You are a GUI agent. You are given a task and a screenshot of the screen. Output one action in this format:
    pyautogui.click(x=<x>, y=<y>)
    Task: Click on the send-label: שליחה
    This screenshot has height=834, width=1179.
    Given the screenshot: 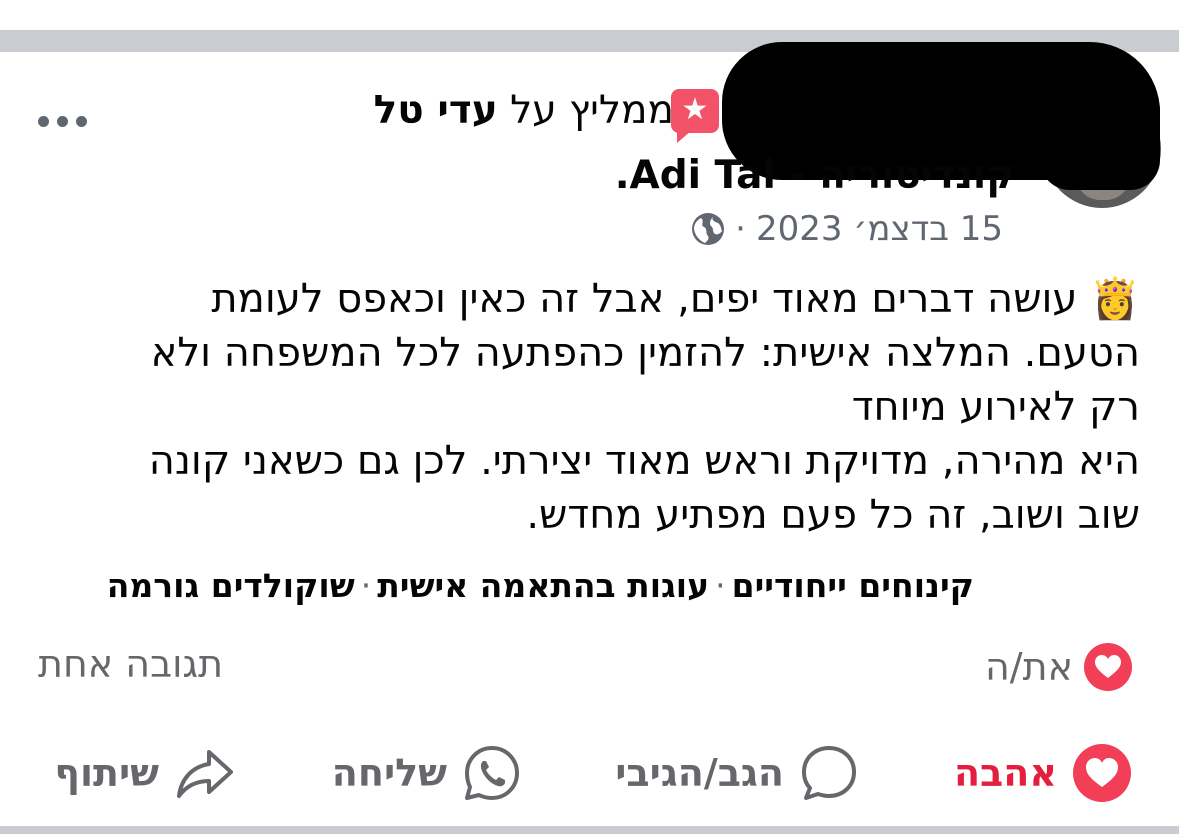 What is the action you would take?
    pyautogui.click(x=389, y=773)
    